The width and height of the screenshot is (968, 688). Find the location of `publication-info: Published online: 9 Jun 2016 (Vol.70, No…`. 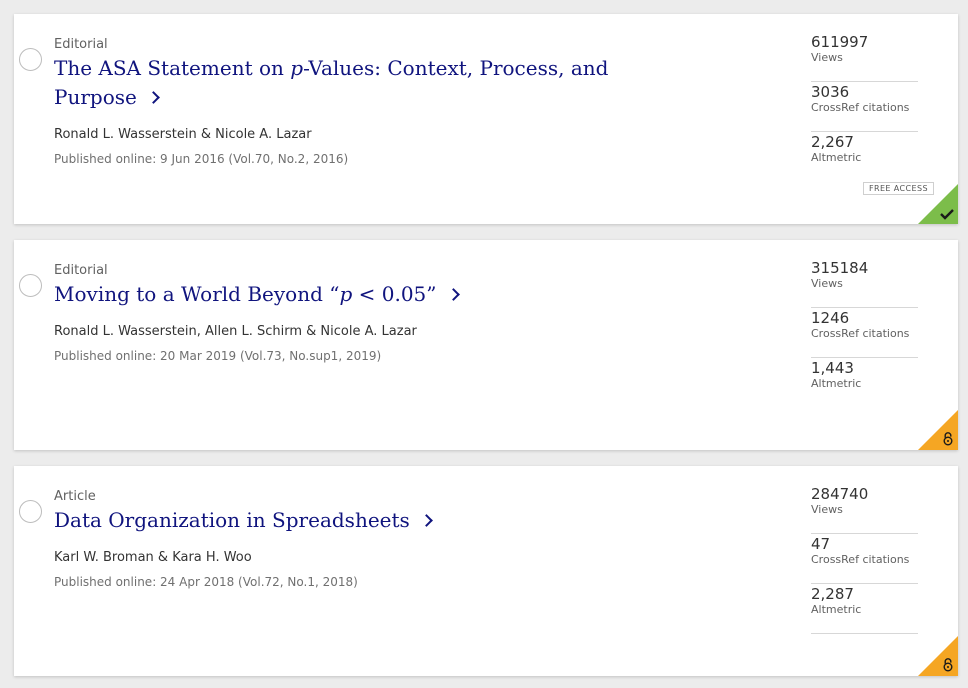

publication-info: Published online: 9 Jun 2016 (Vol.70, No… is located at coordinates (201, 159).